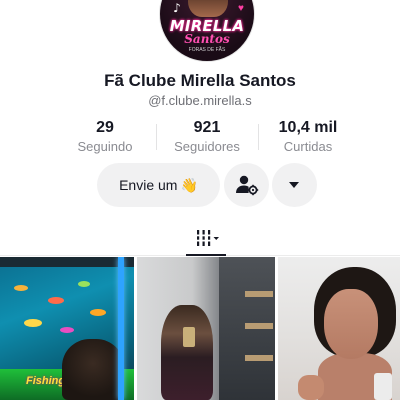 The height and width of the screenshot is (400, 400). Describe the element at coordinates (241, 8) in the screenshot. I see `heart-icon: ♥` at that location.